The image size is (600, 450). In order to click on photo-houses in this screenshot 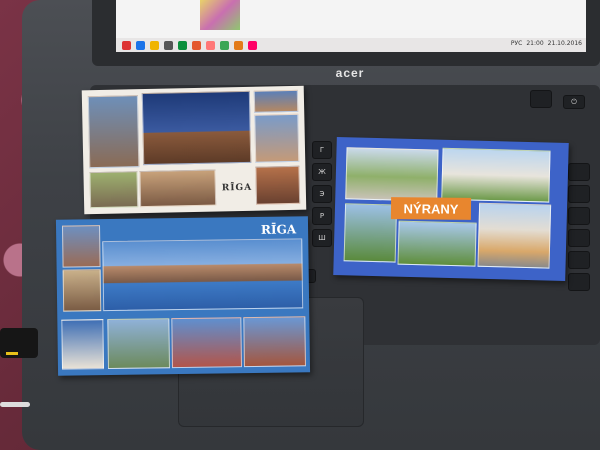, I will do `click(277, 138)`.